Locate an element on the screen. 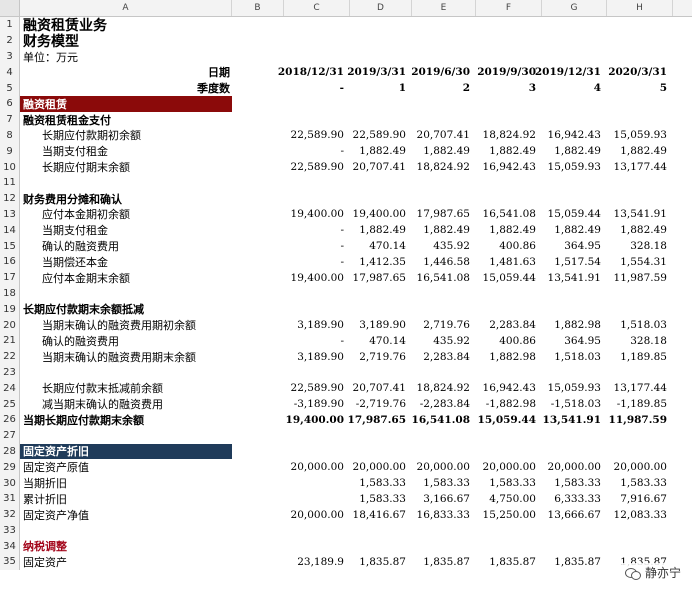 This screenshot has width=692, height=590. cell-a: 长期应付款末抵减前余额 is located at coordinates (126, 388).